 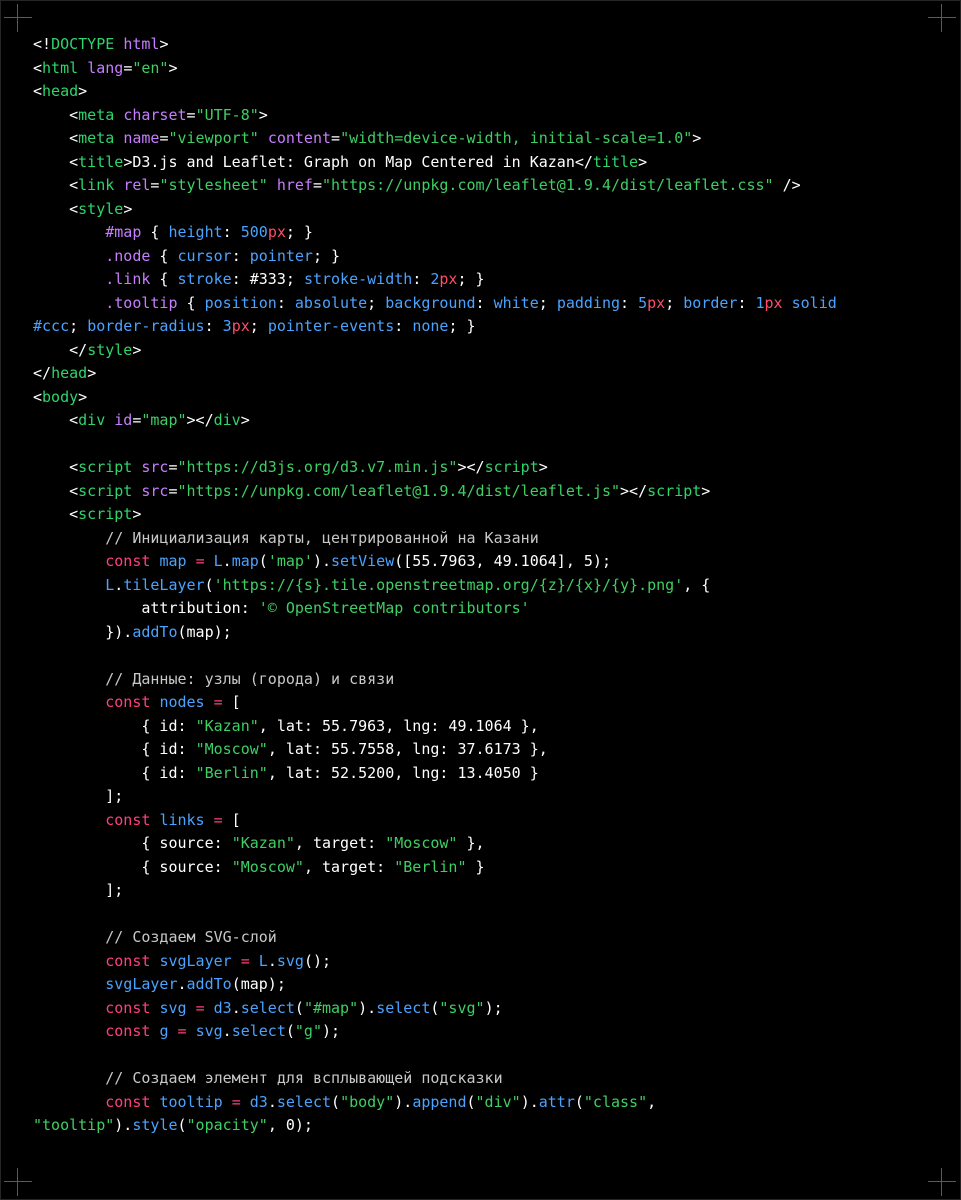 I want to click on code-token: white, so click(x=516, y=302).